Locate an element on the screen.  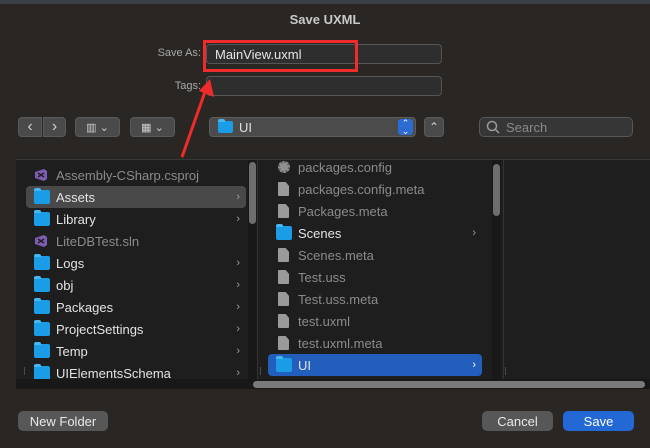
folder-row: Library › is located at coordinates (136, 219).